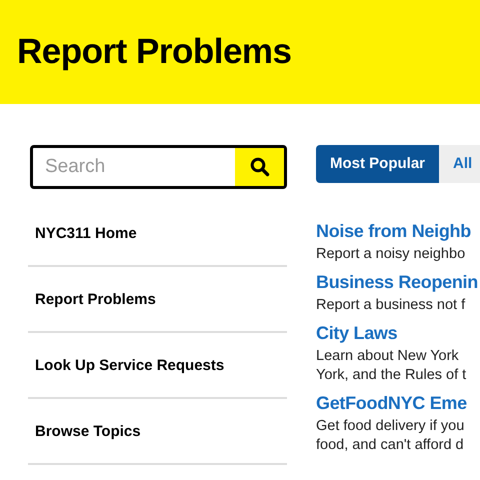 The height and width of the screenshot is (480, 480). I want to click on nav-link: Report Problems, so click(157, 300).